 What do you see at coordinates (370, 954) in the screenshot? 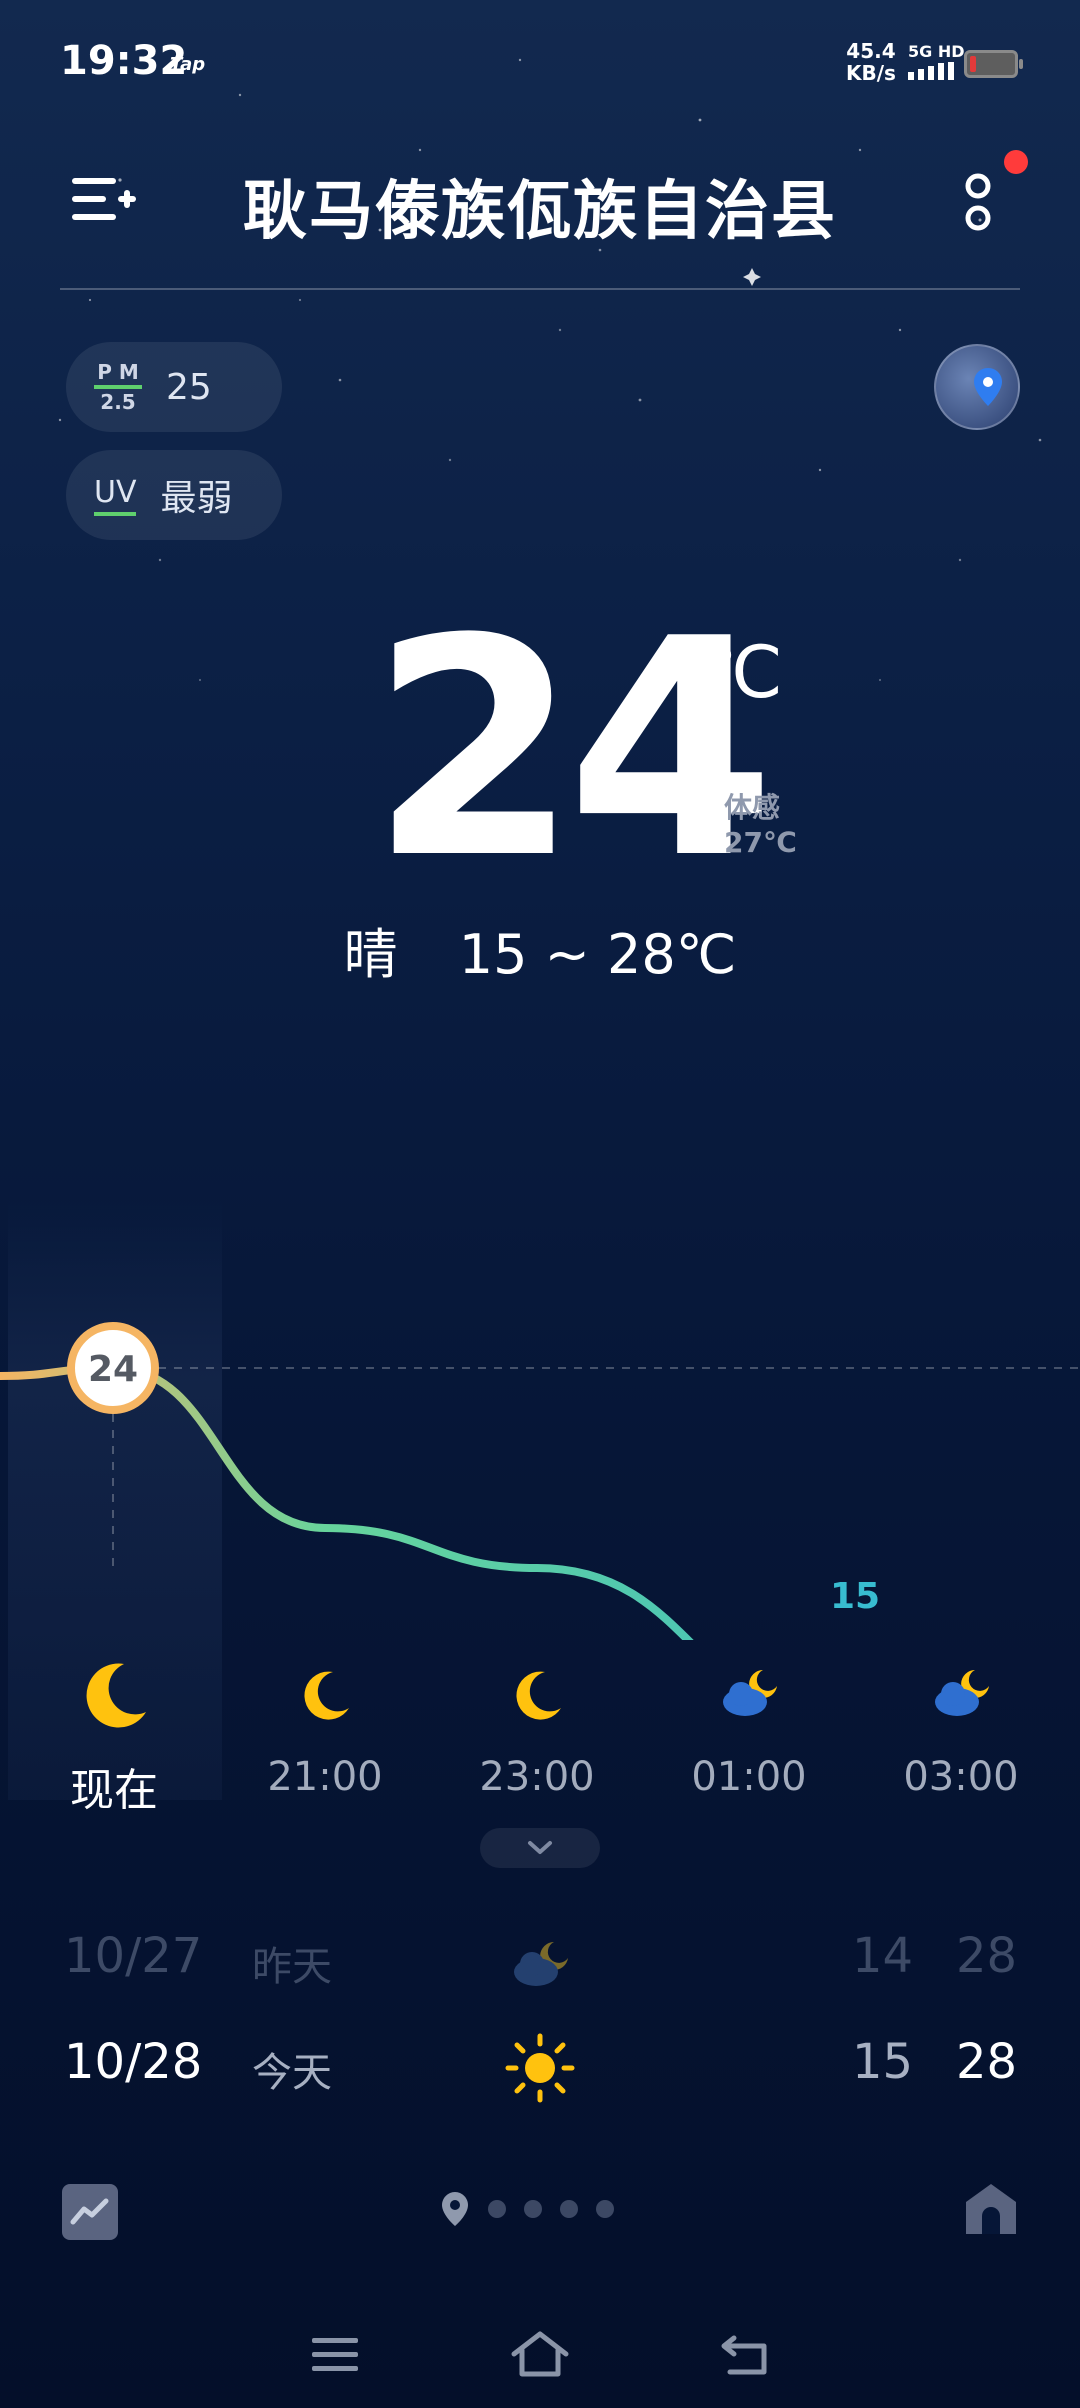
I see `weather-condition: 晴` at bounding box center [370, 954].